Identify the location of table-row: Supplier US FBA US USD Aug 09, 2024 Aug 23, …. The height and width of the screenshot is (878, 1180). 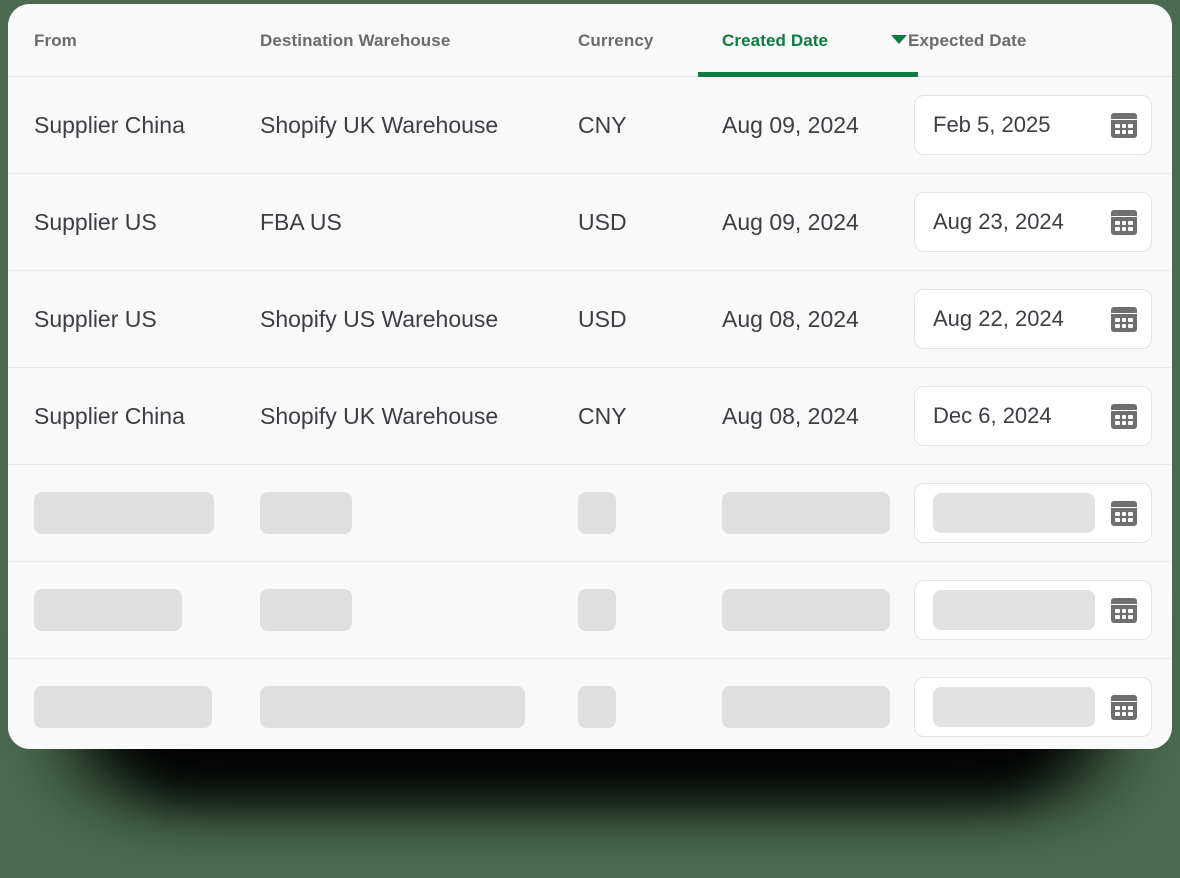
(590, 222).